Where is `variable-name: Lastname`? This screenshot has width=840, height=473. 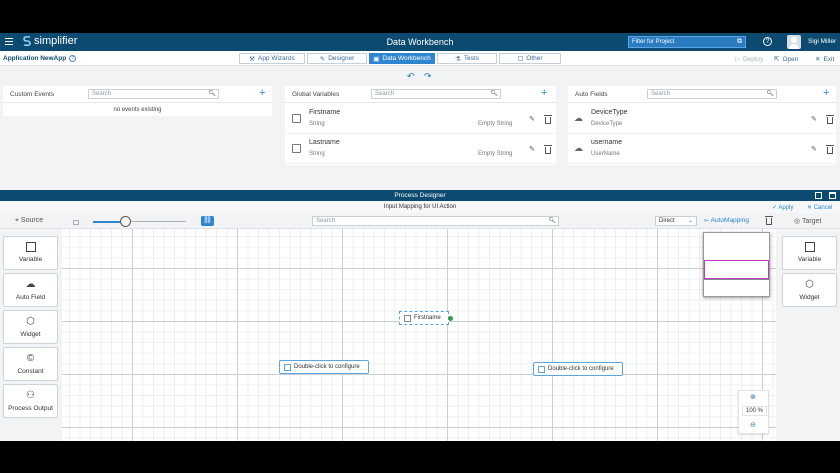 variable-name: Lastname is located at coordinates (324, 142).